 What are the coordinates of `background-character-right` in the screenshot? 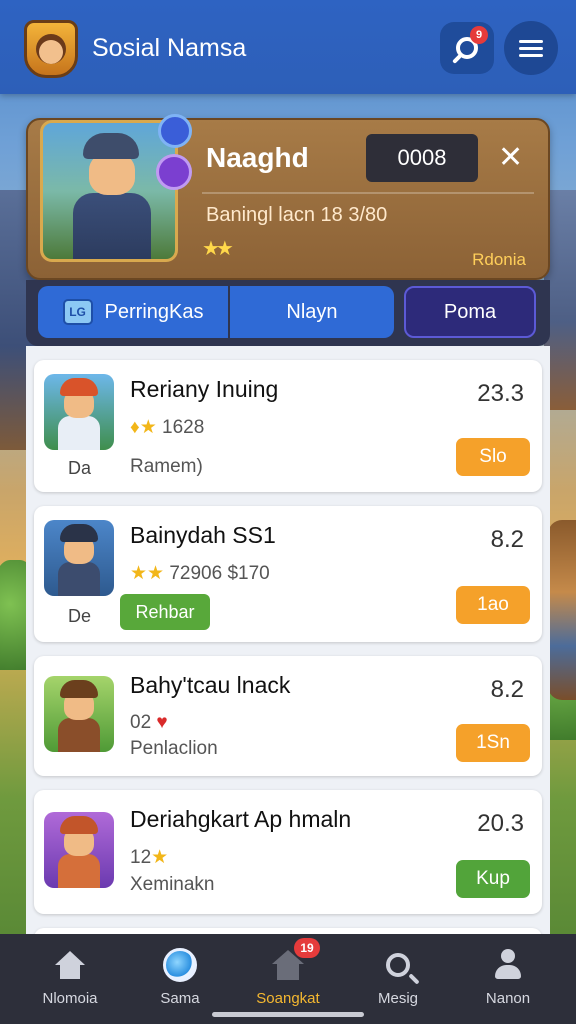 It's located at (562, 610).